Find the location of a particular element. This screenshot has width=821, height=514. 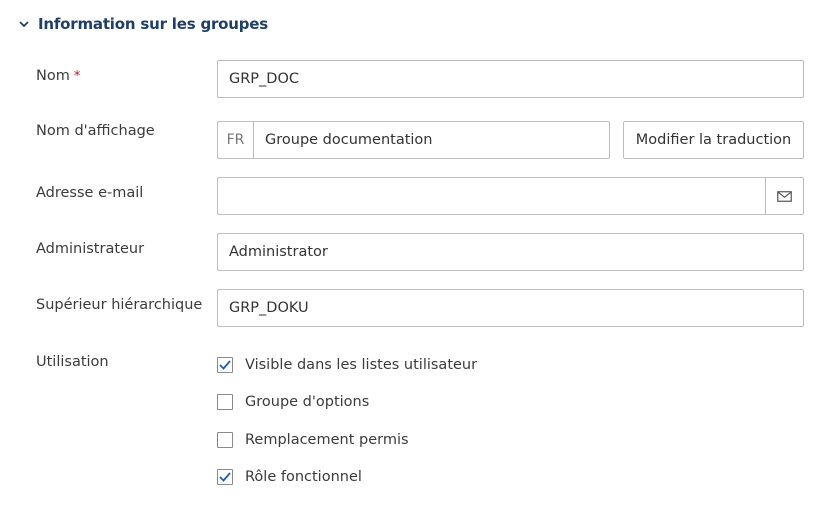

checkbox-row-substitution-allowed: Remplacement permis is located at coordinates (313, 440).